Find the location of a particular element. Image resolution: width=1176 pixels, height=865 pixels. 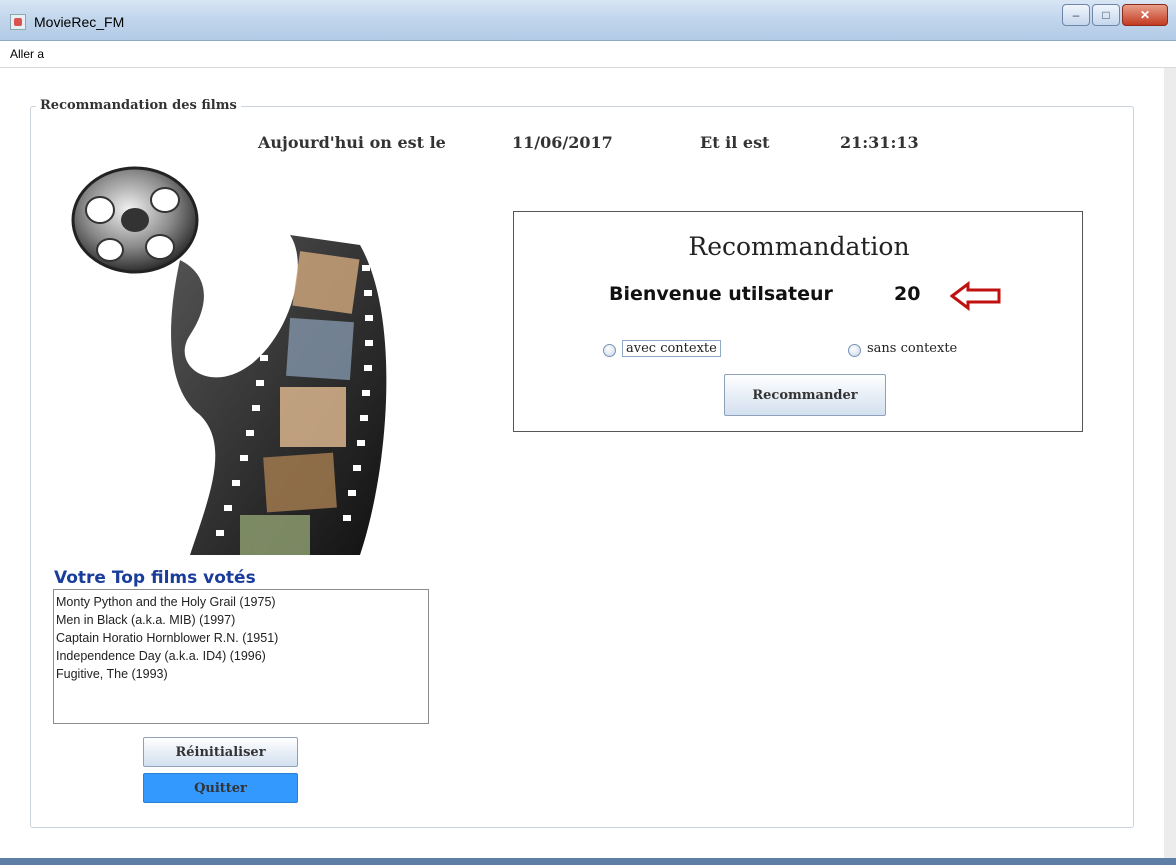

list-item: Captain Horatio Hornblower R.N. (1951) is located at coordinates (241, 638).